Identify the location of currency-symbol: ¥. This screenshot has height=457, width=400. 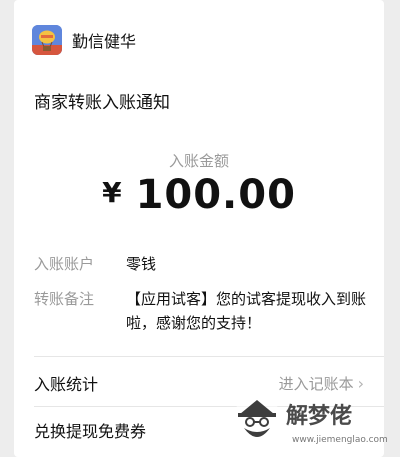
(112, 192).